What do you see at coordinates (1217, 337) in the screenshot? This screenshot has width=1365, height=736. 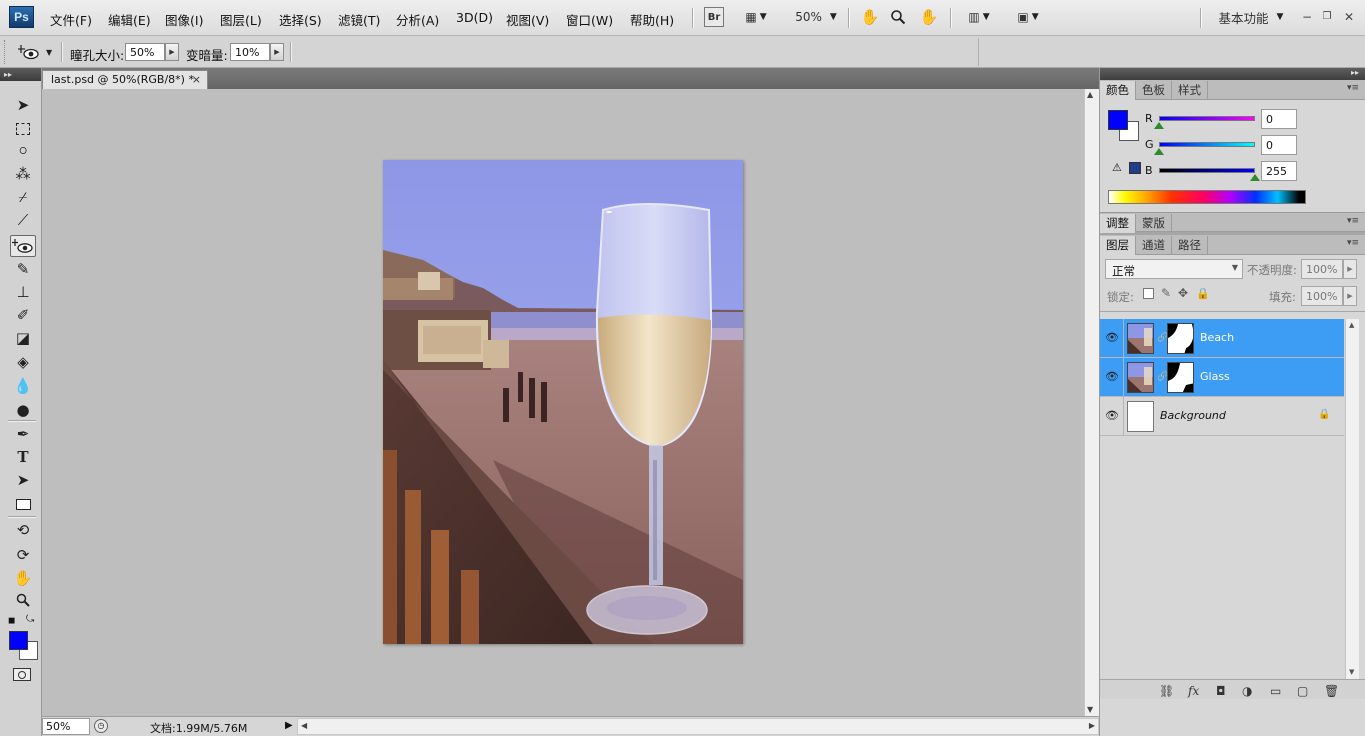 I see `layer-name-beach: Beach` at bounding box center [1217, 337].